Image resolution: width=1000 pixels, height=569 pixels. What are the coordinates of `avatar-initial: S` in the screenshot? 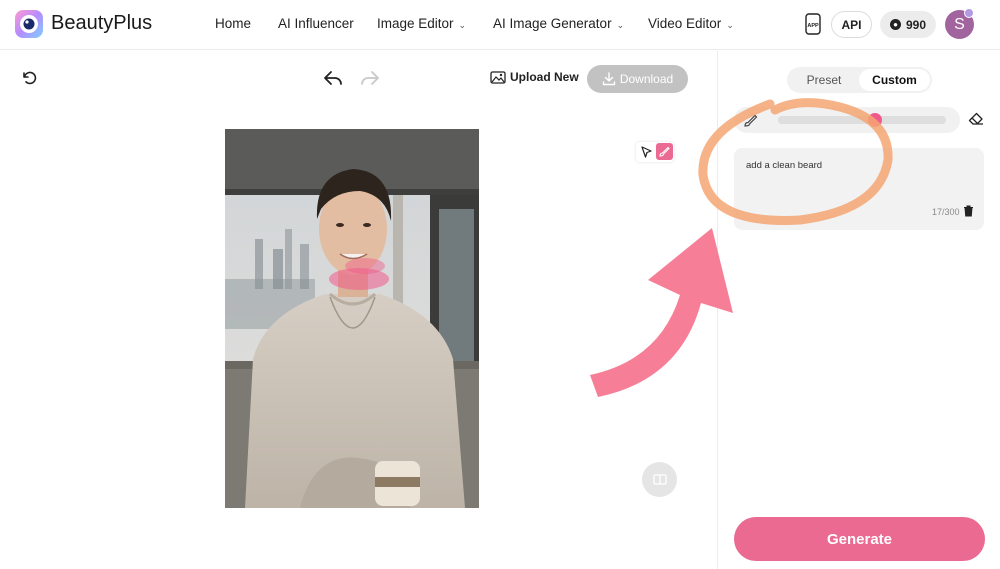 It's located at (959, 24).